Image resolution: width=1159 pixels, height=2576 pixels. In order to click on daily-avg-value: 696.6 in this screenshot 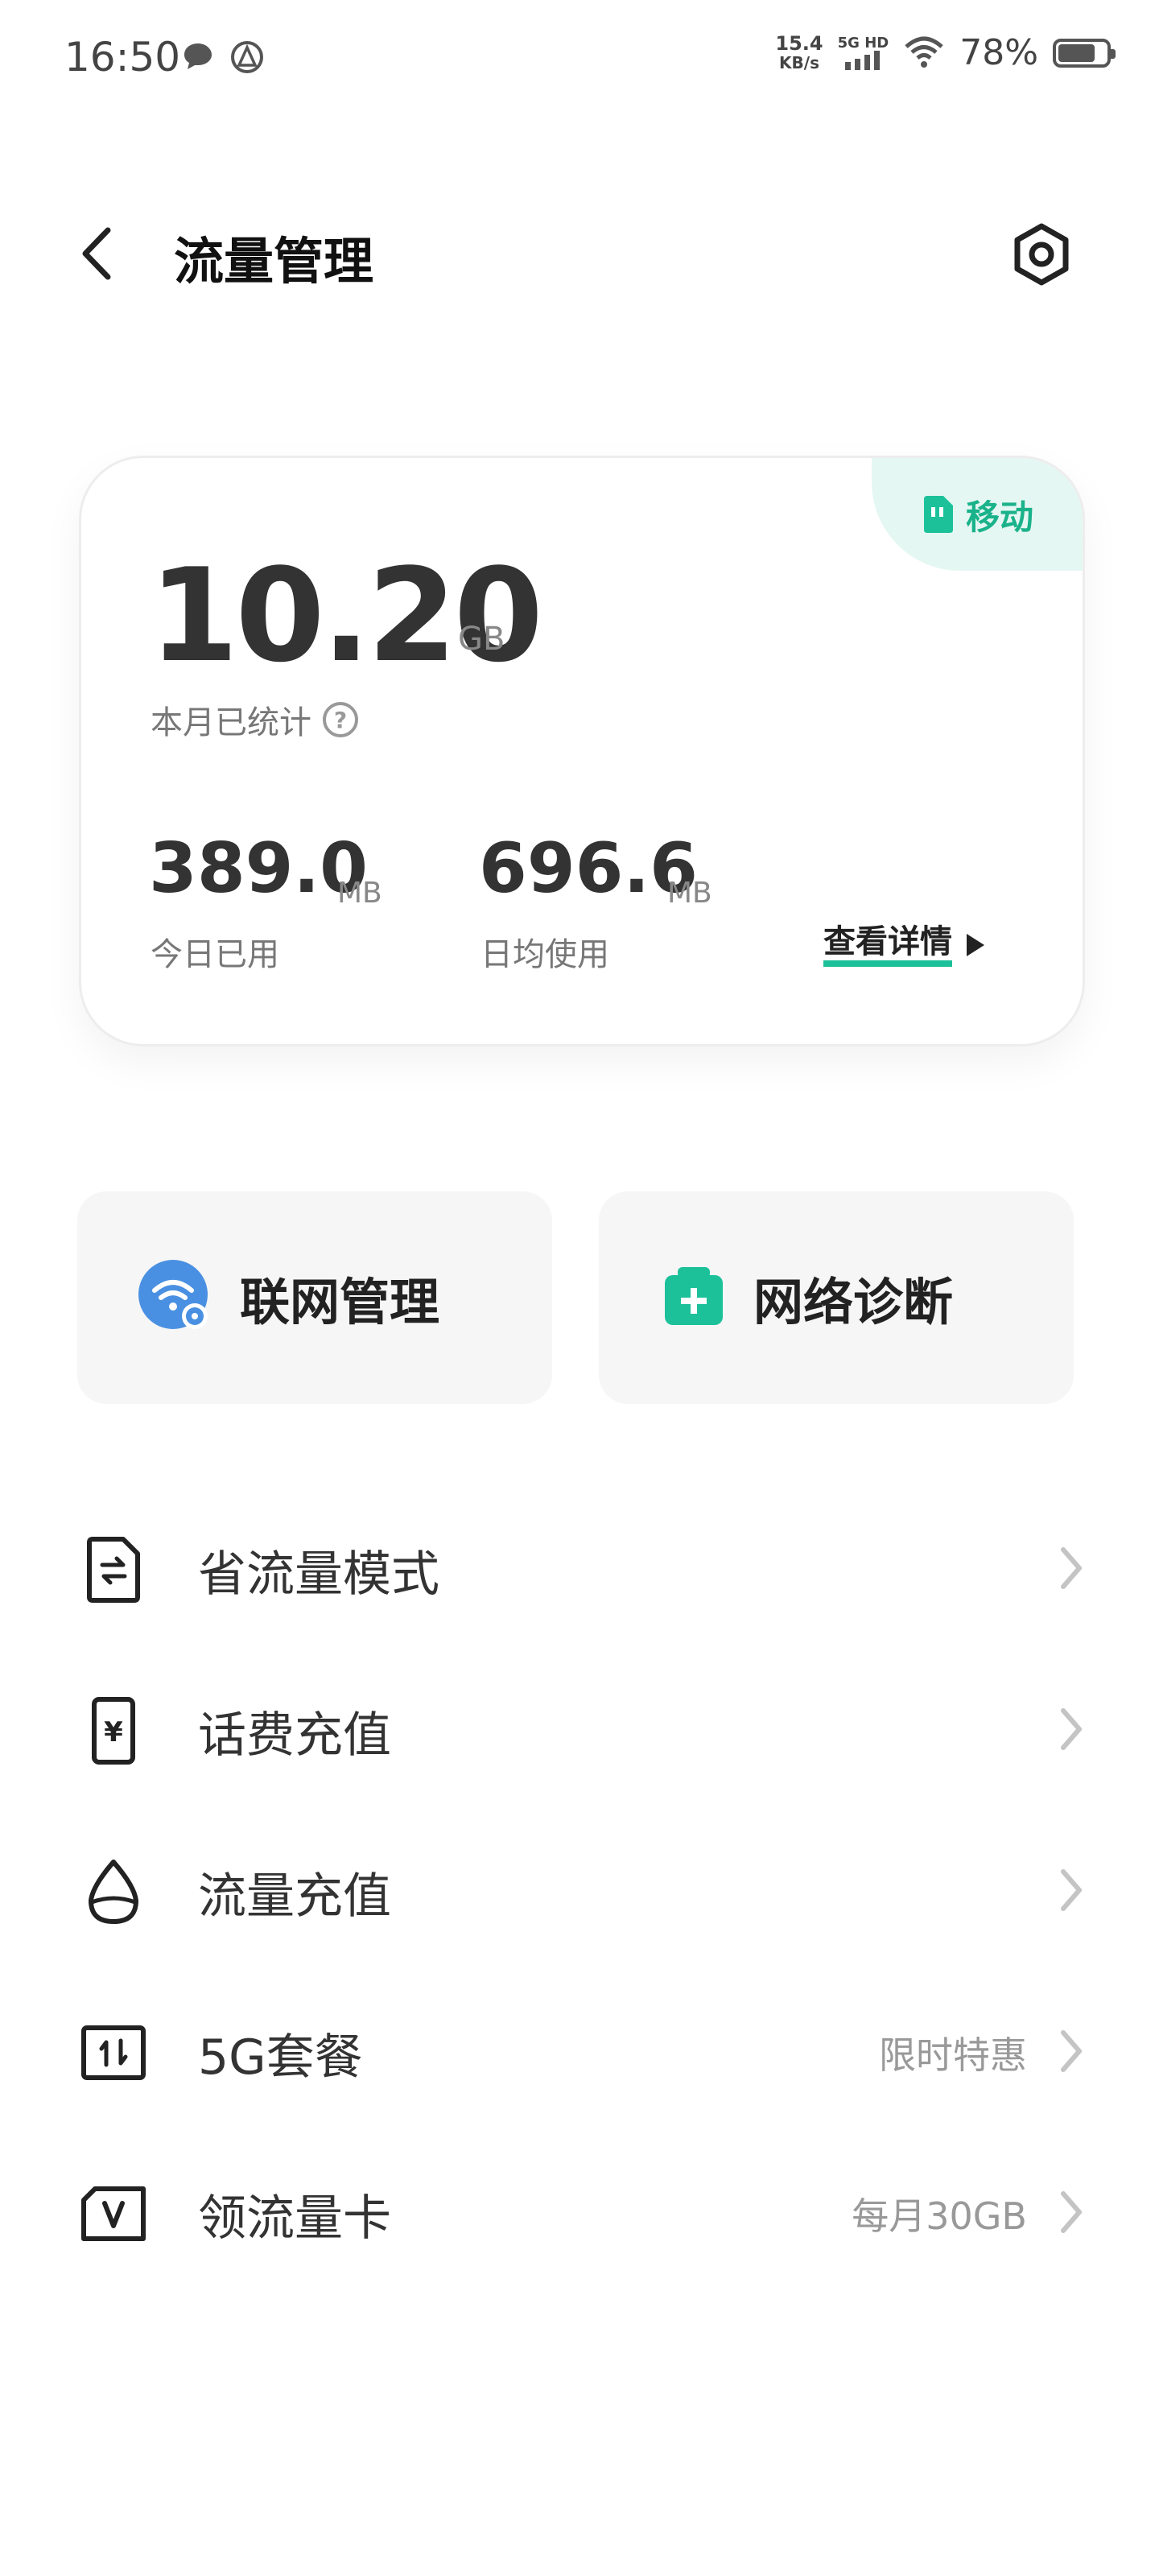, I will do `click(589, 868)`.